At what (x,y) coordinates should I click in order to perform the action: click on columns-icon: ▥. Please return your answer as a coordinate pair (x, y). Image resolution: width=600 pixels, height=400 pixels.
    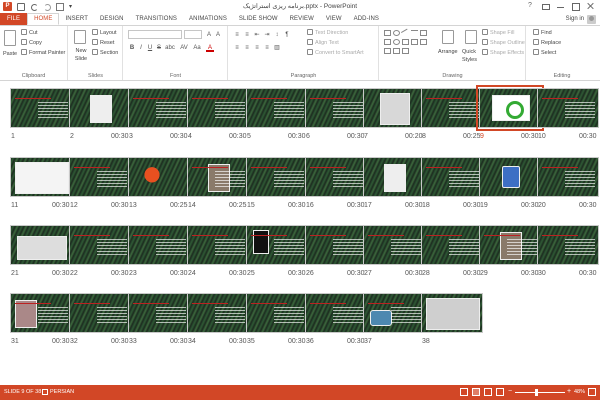
    Looking at the image, I should click on (277, 48).